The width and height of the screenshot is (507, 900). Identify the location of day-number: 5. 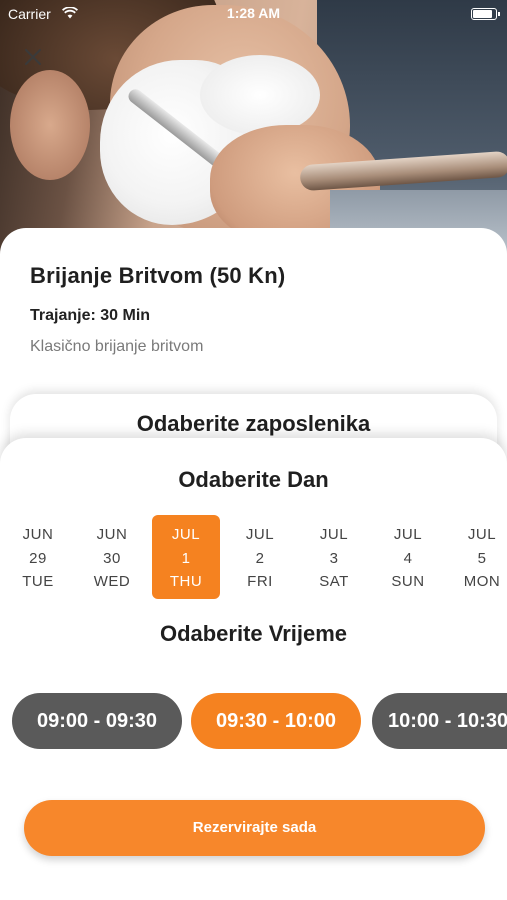
(482, 558).